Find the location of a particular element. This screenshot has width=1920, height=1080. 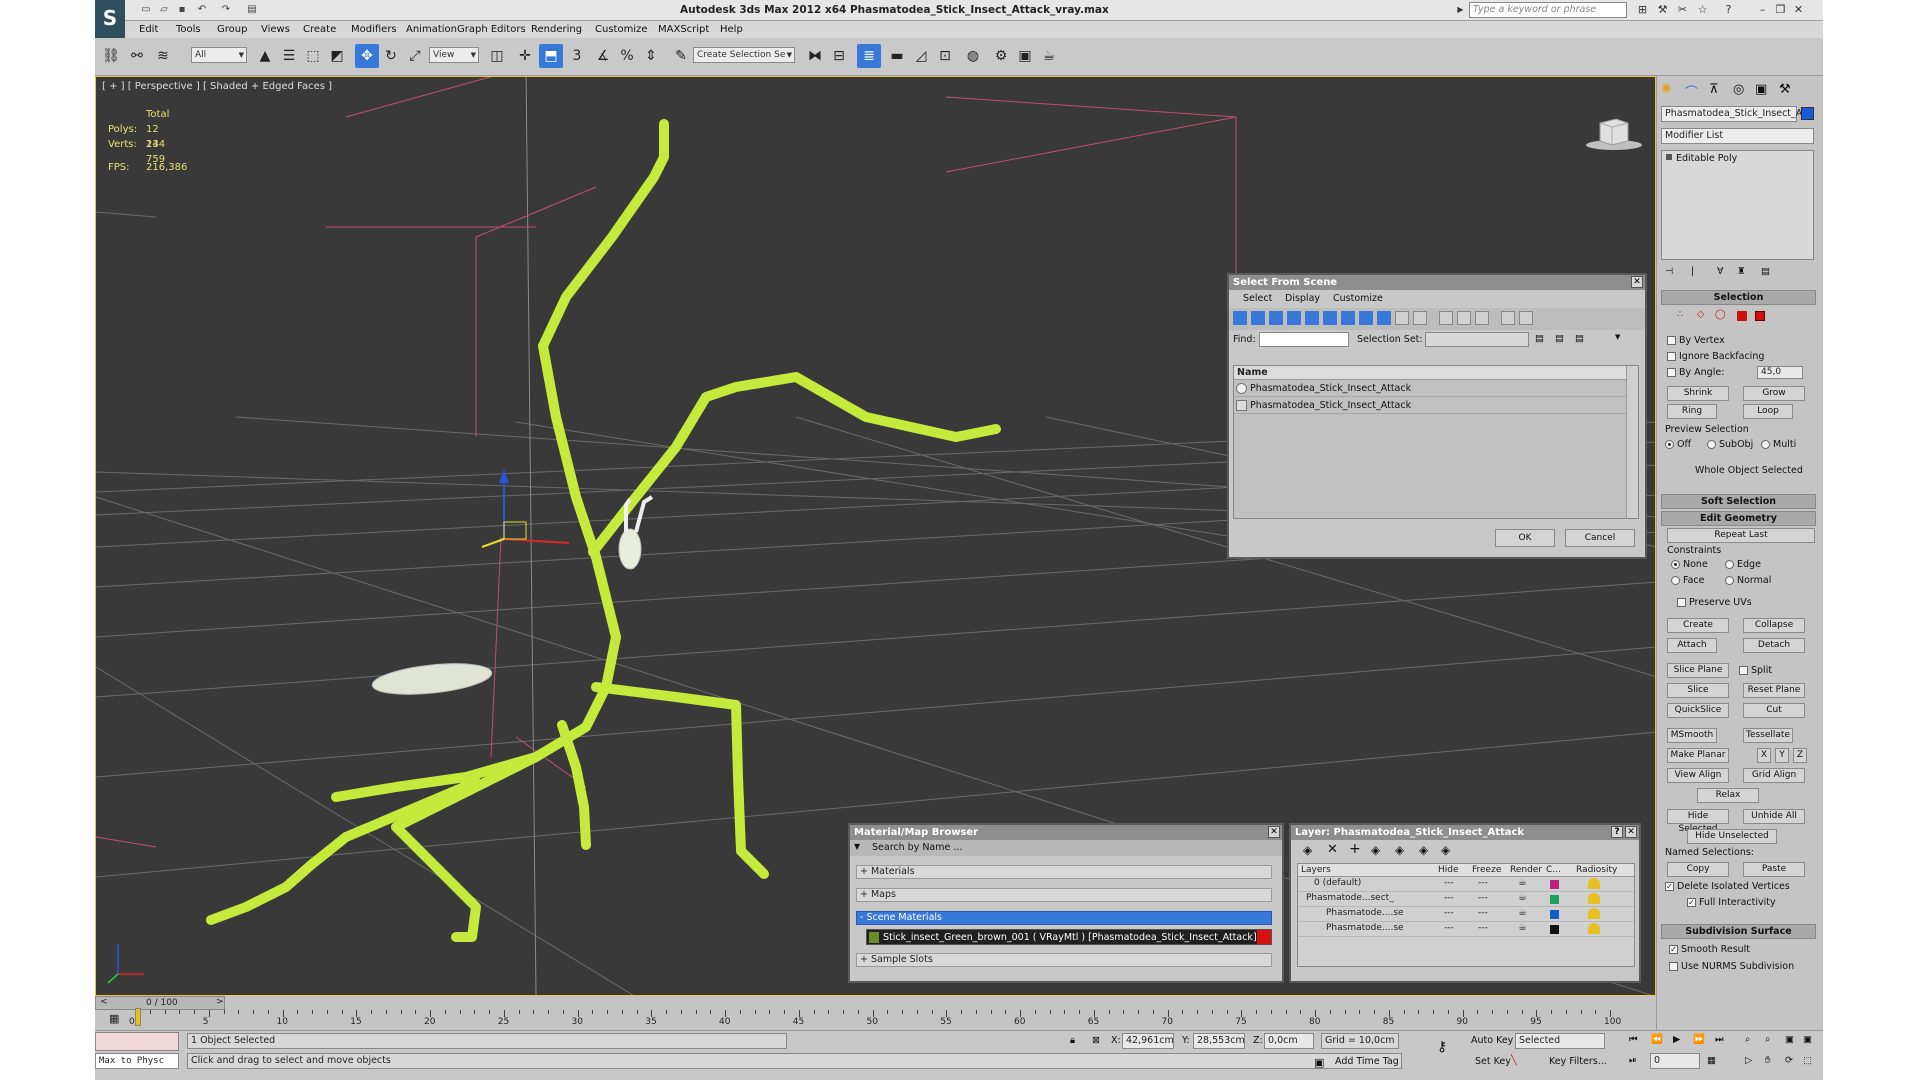

time-slider: < 0 / 100 > is located at coordinates (160, 1003).